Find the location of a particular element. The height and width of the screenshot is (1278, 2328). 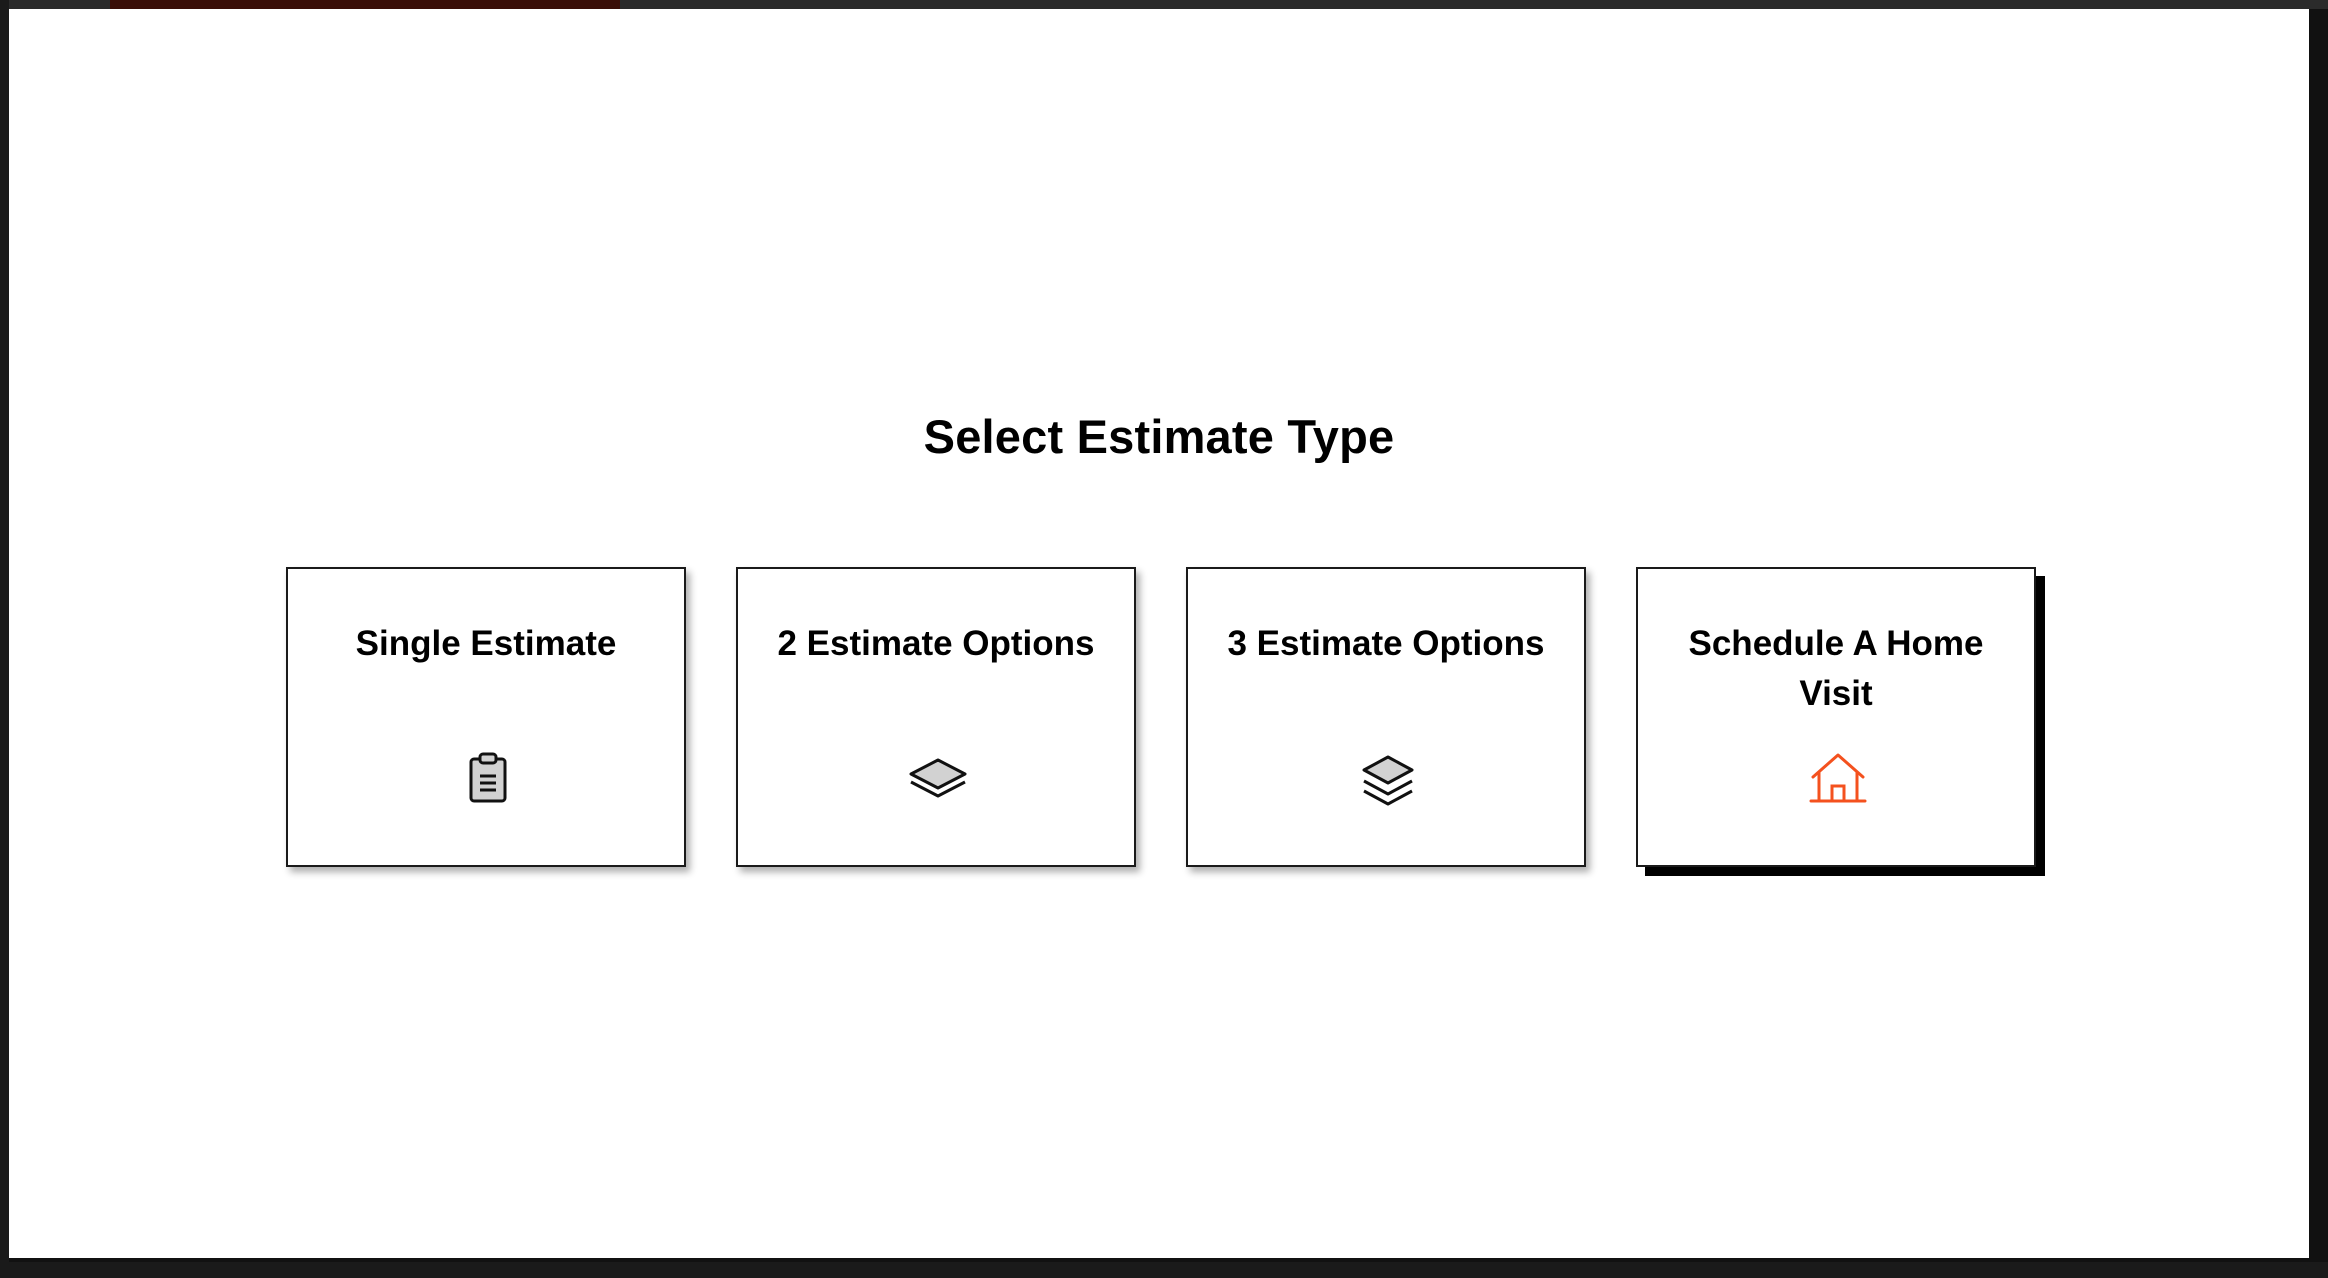

modal-title: Select Estimate Type is located at coordinates (1159, 436).